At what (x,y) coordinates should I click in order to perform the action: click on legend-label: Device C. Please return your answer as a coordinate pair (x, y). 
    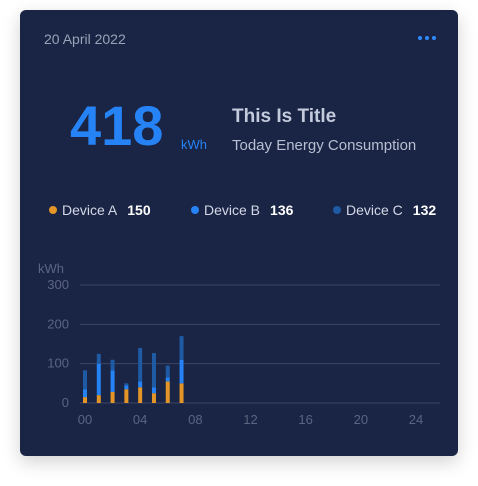
    Looking at the image, I should click on (374, 210).